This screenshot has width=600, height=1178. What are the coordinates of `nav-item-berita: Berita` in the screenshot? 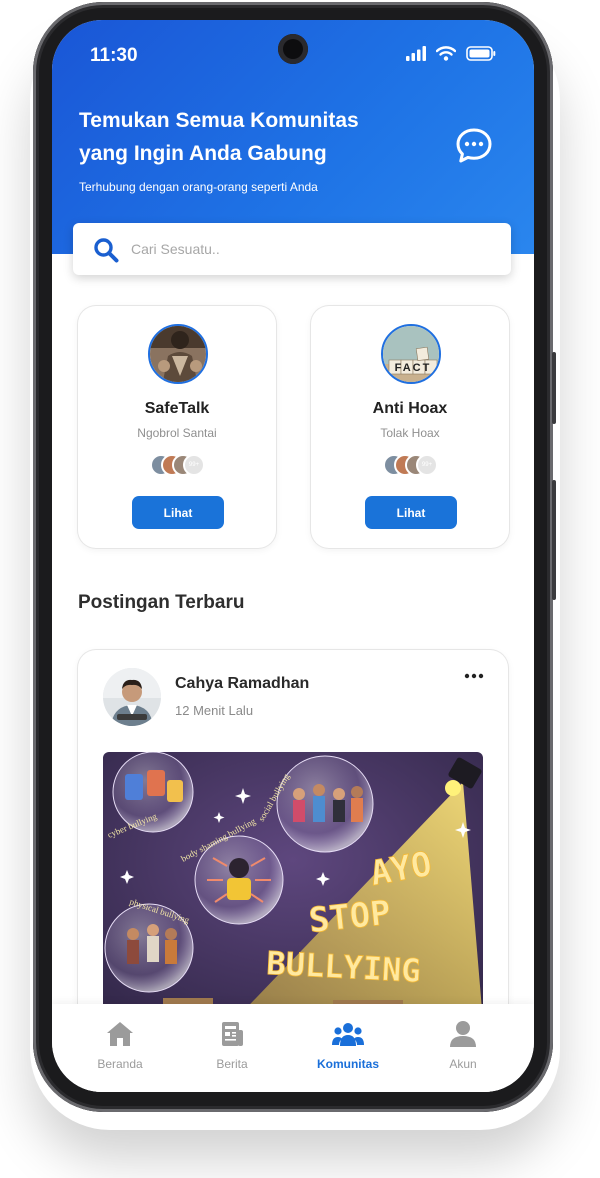 It's located at (232, 1045).